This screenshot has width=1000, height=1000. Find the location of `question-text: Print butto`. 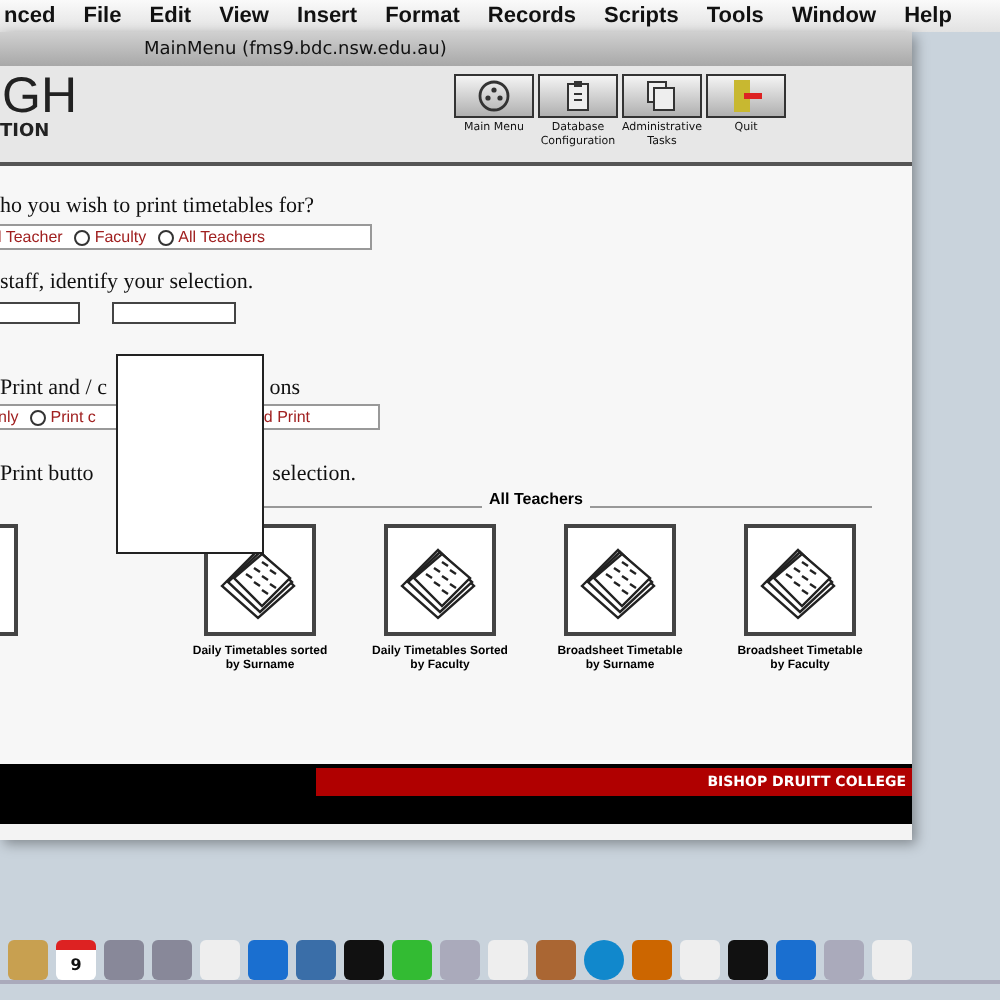

question-text: Print butto is located at coordinates (47, 474).